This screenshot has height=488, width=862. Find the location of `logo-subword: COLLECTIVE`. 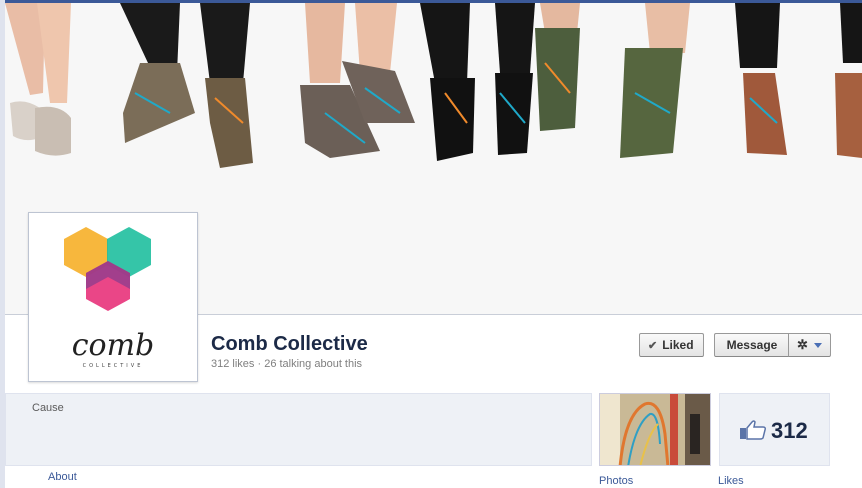

logo-subword: COLLECTIVE is located at coordinates (113, 366).